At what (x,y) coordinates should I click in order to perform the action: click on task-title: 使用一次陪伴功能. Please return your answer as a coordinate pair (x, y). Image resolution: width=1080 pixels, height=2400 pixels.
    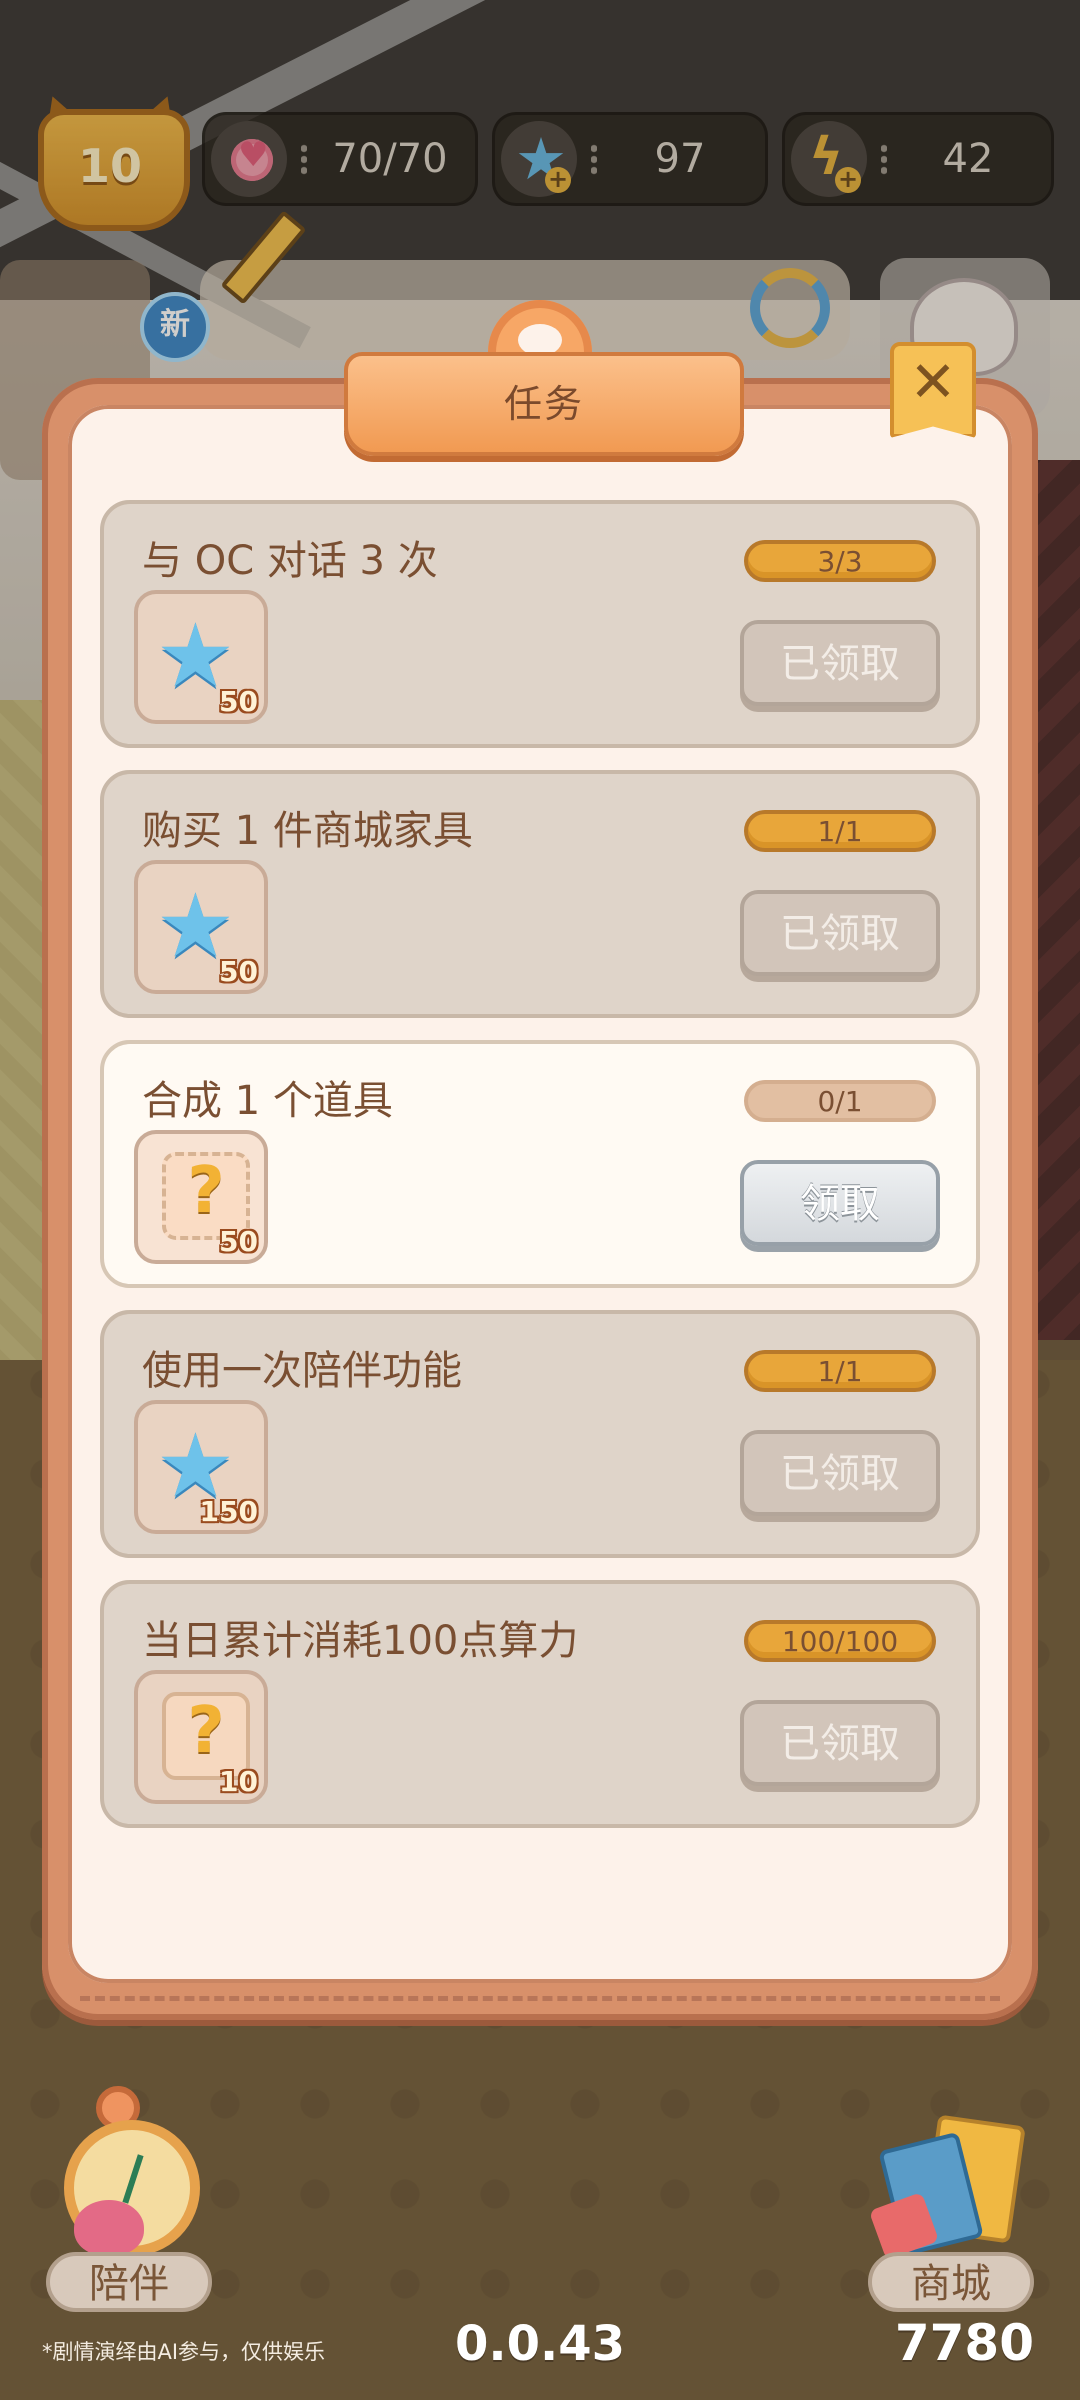
    Looking at the image, I should click on (302, 1371).